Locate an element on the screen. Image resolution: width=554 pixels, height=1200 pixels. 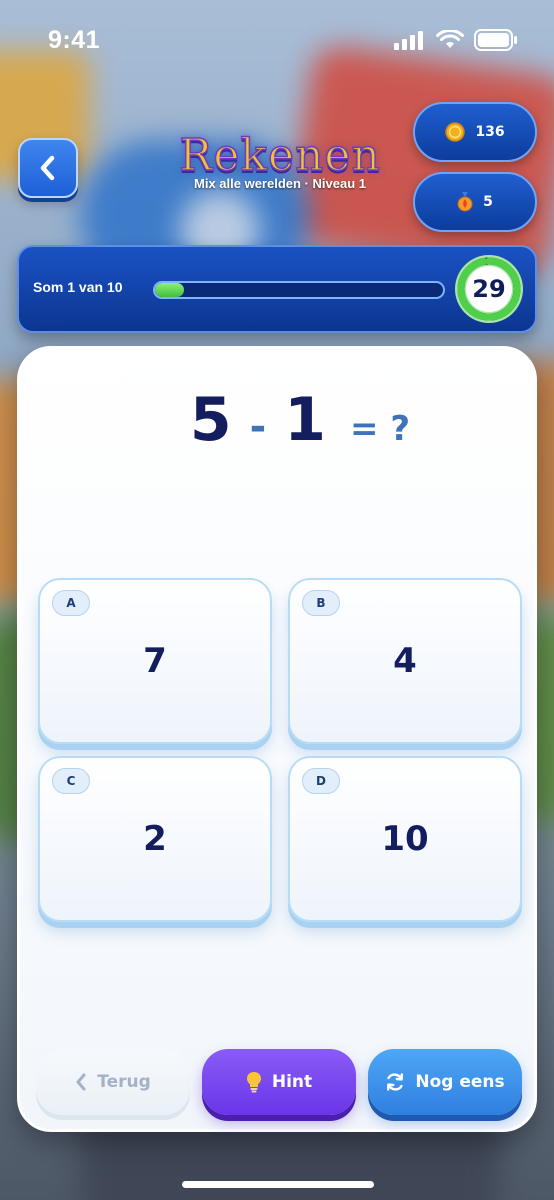
answer-option-c: 2 C is located at coordinates (155, 839).